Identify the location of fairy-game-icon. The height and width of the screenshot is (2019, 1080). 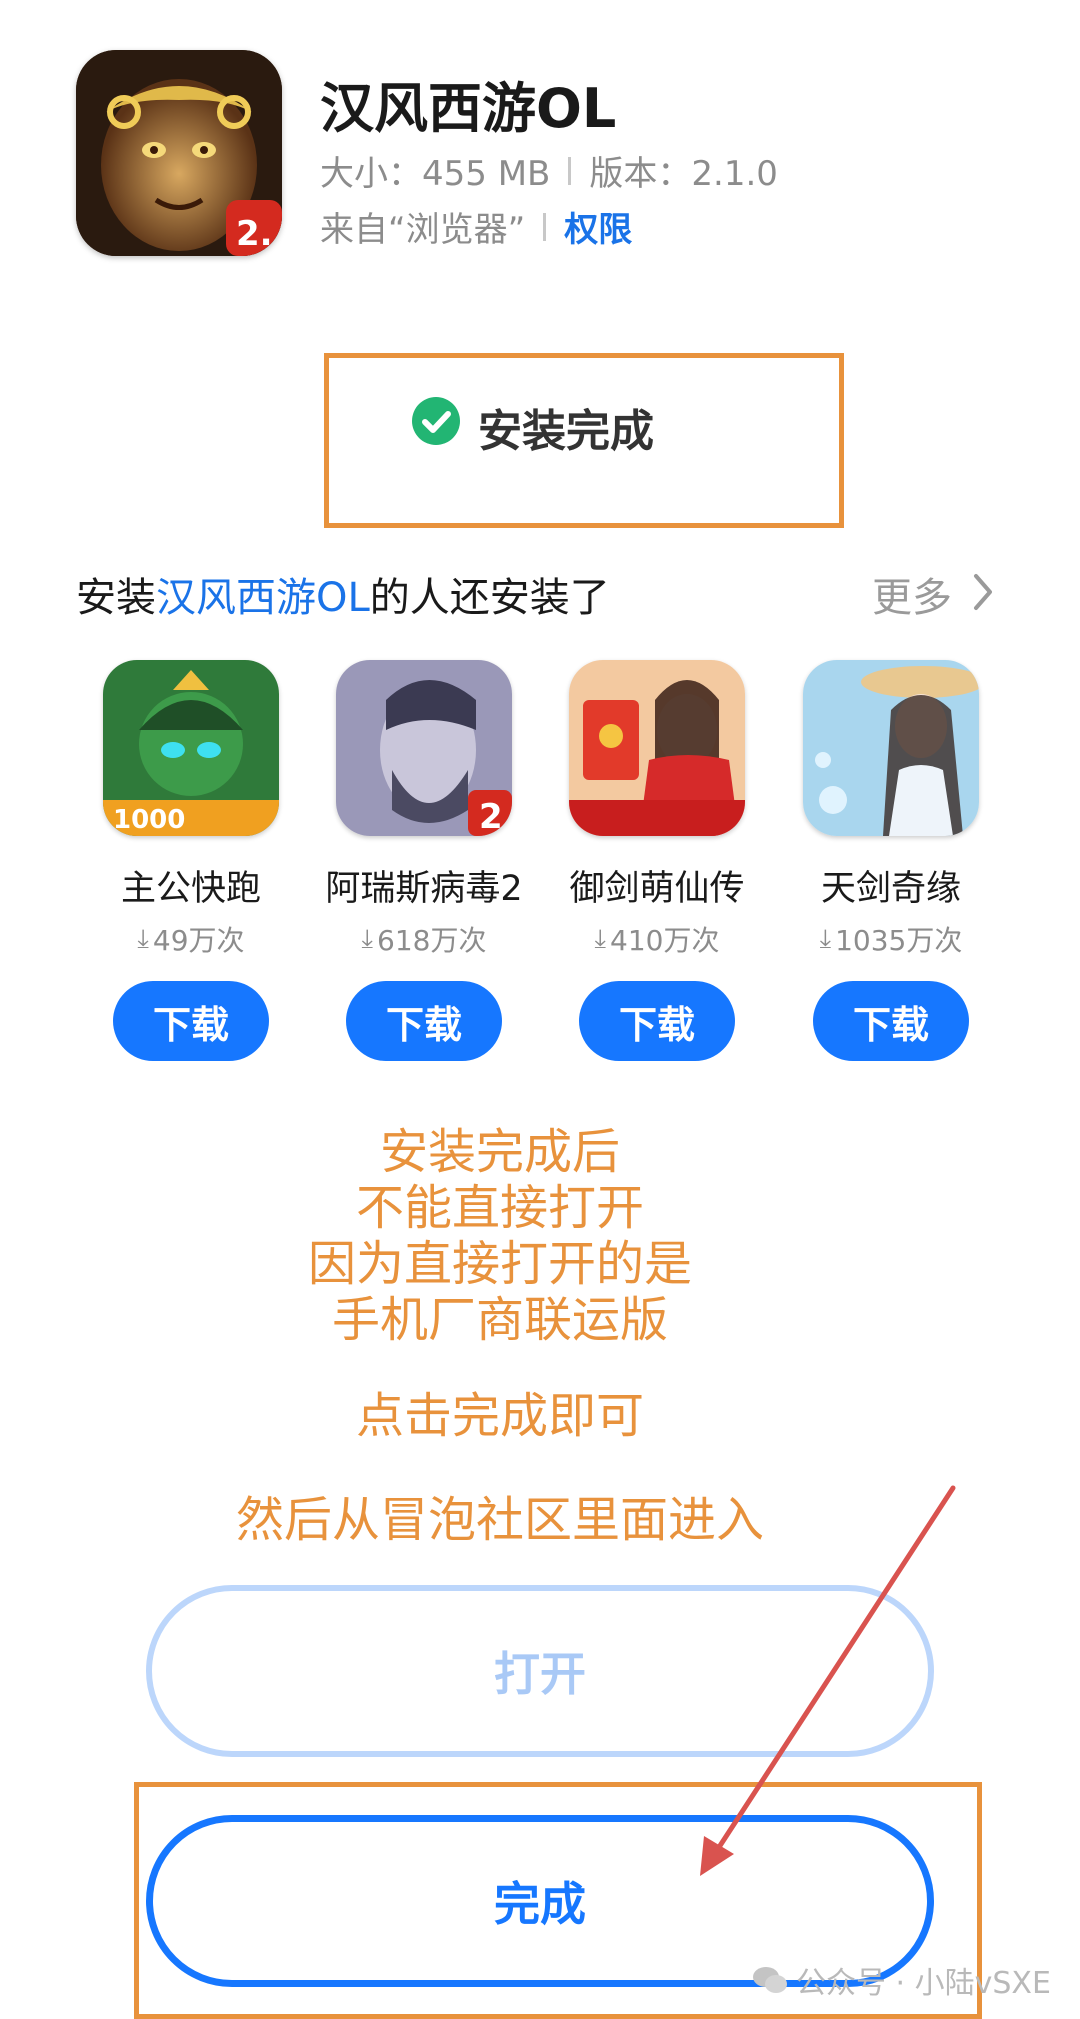
(891, 748).